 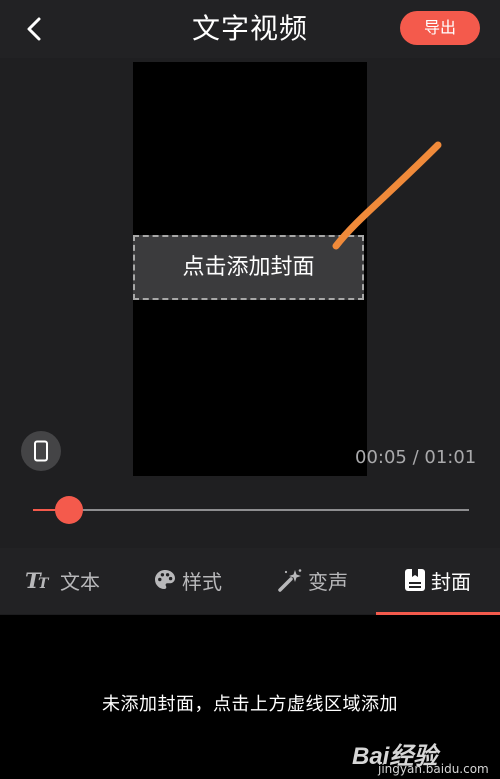 I want to click on tab-label: 文本, so click(x=80, y=581).